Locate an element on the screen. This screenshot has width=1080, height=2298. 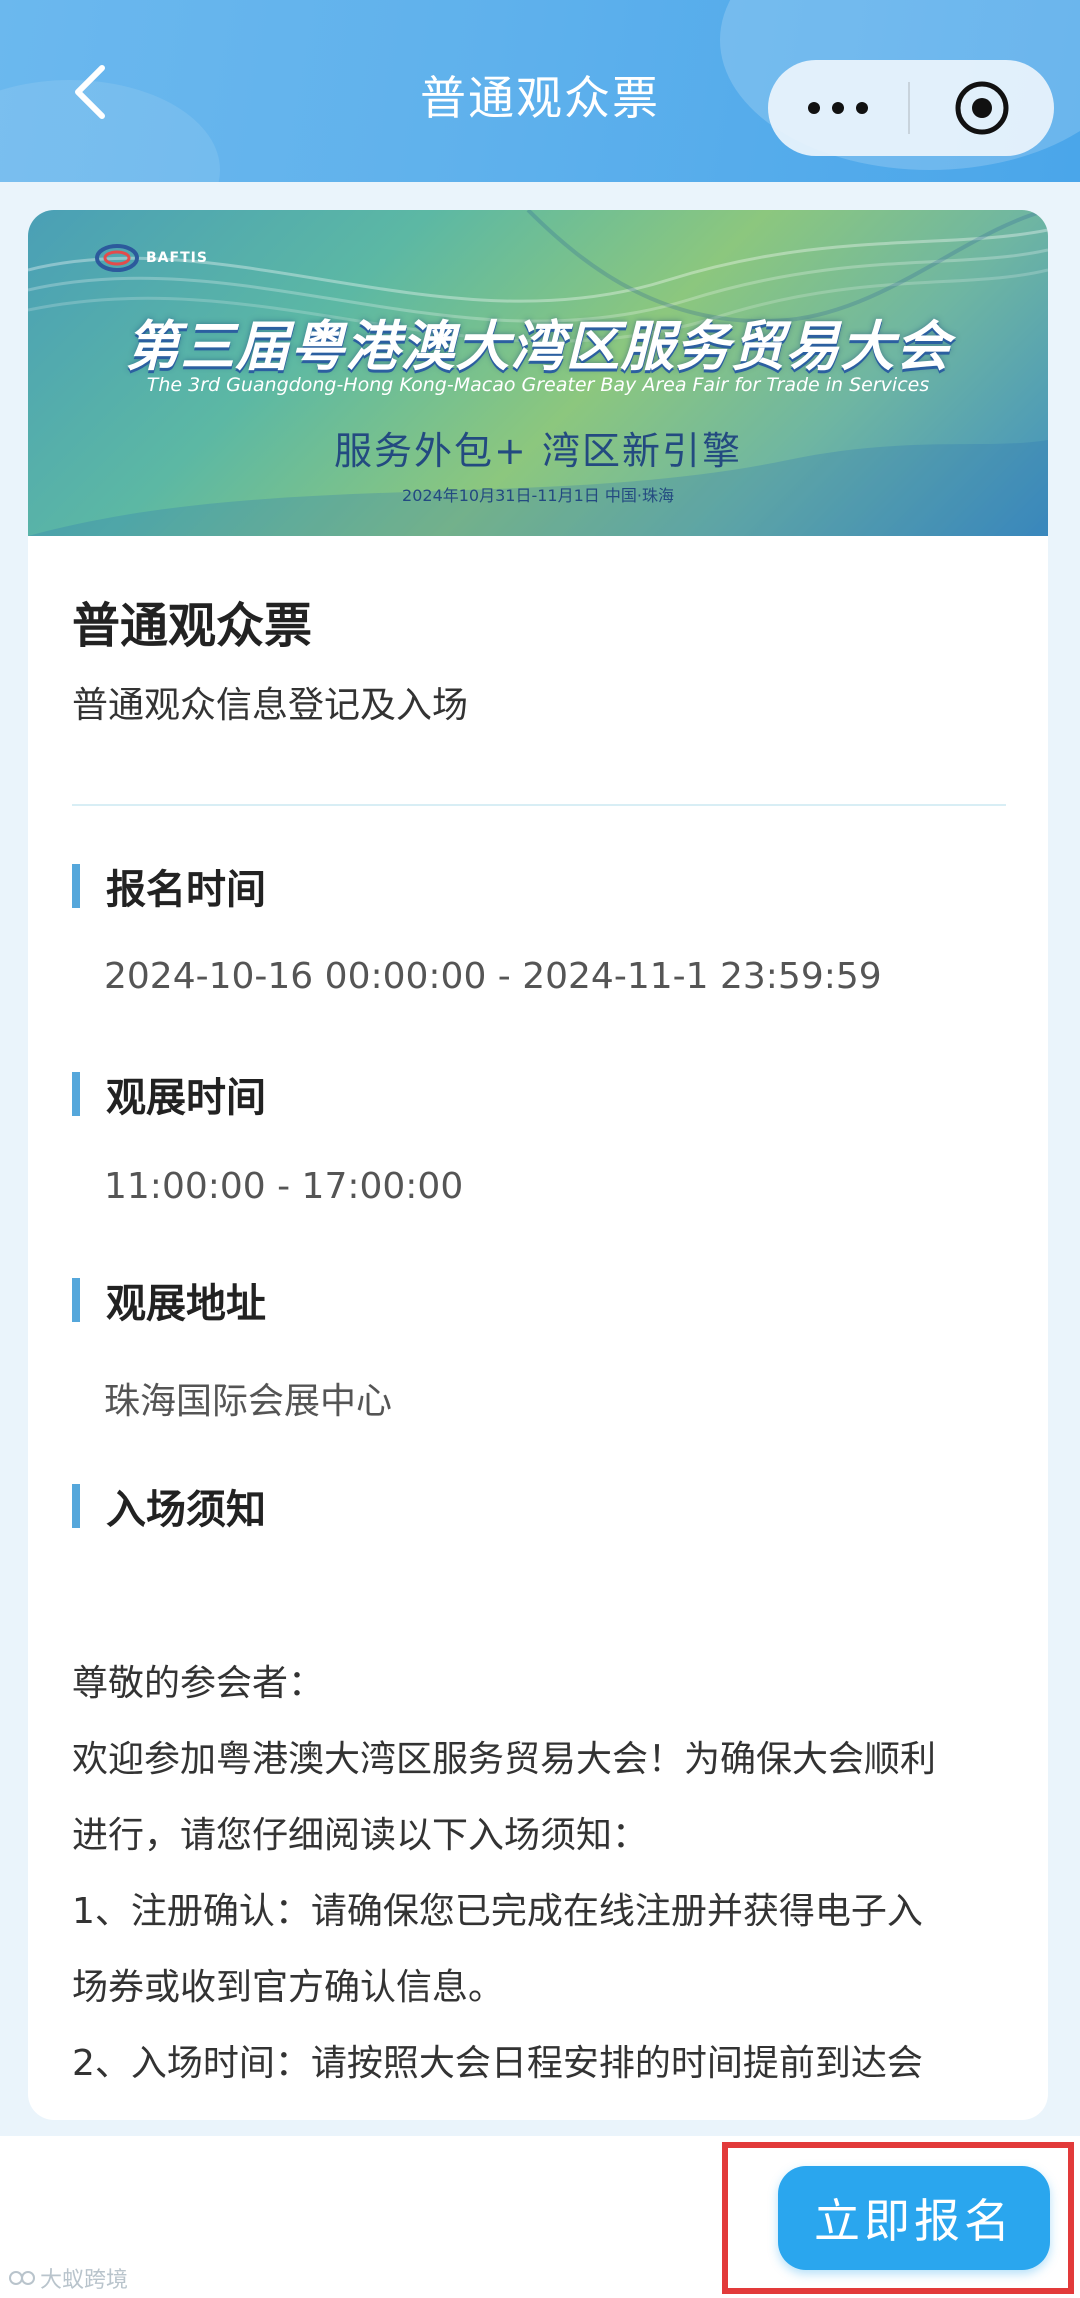
target-circle-icon is located at coordinates (982, 108).